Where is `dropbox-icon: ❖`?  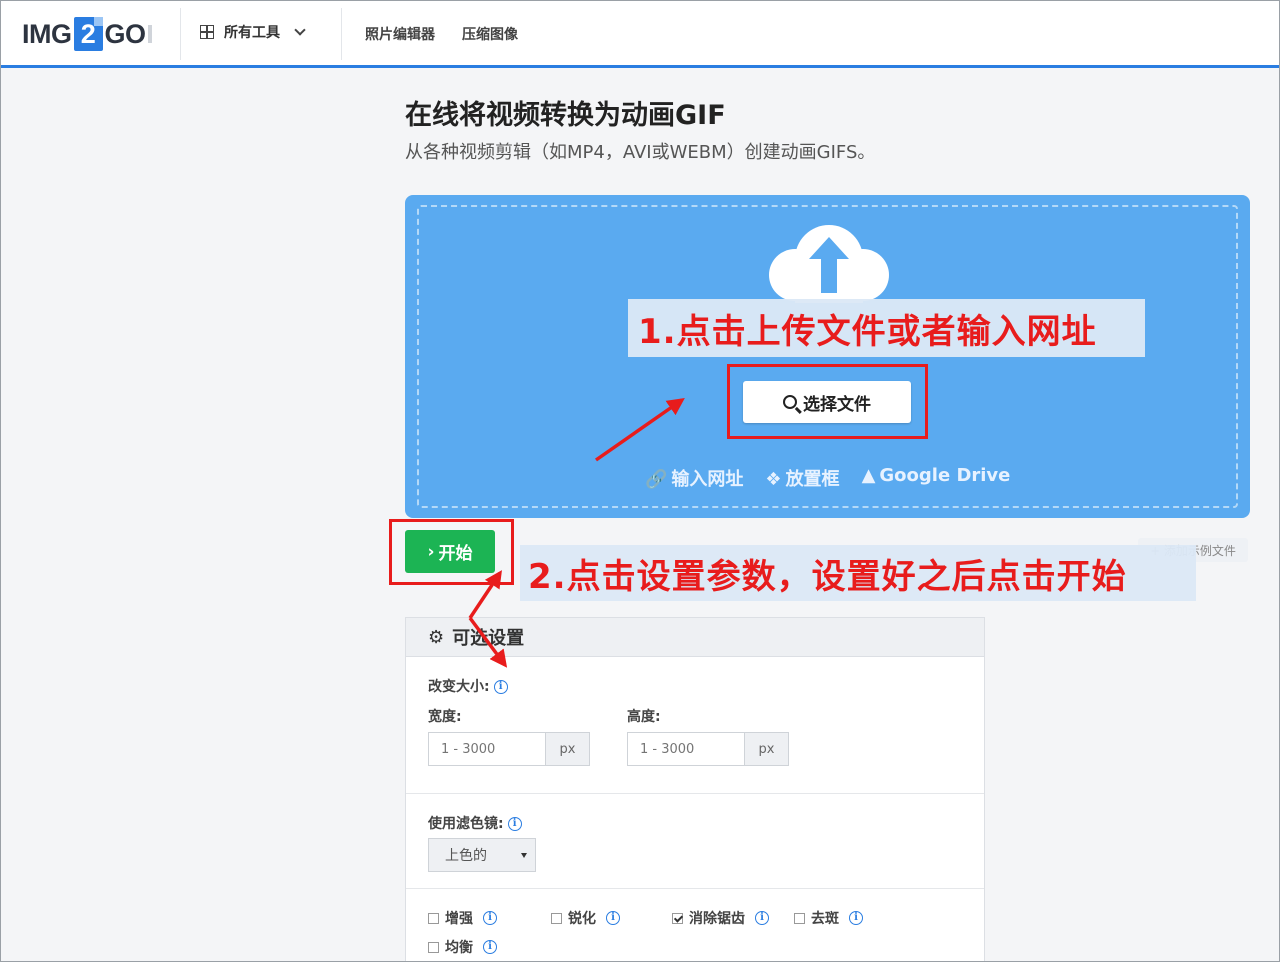 dropbox-icon: ❖ is located at coordinates (773, 479).